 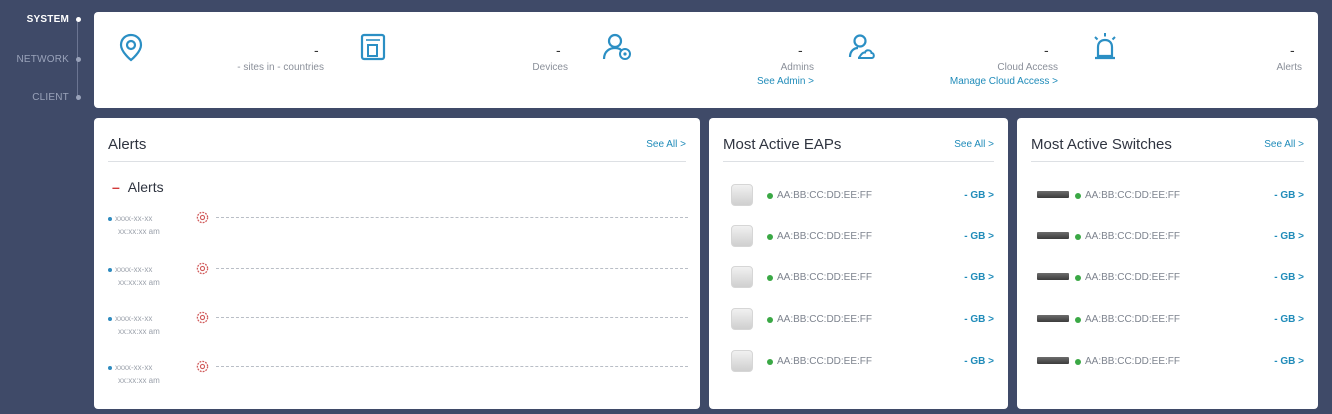 I want to click on cloud-user-icon, so click(x=861, y=46).